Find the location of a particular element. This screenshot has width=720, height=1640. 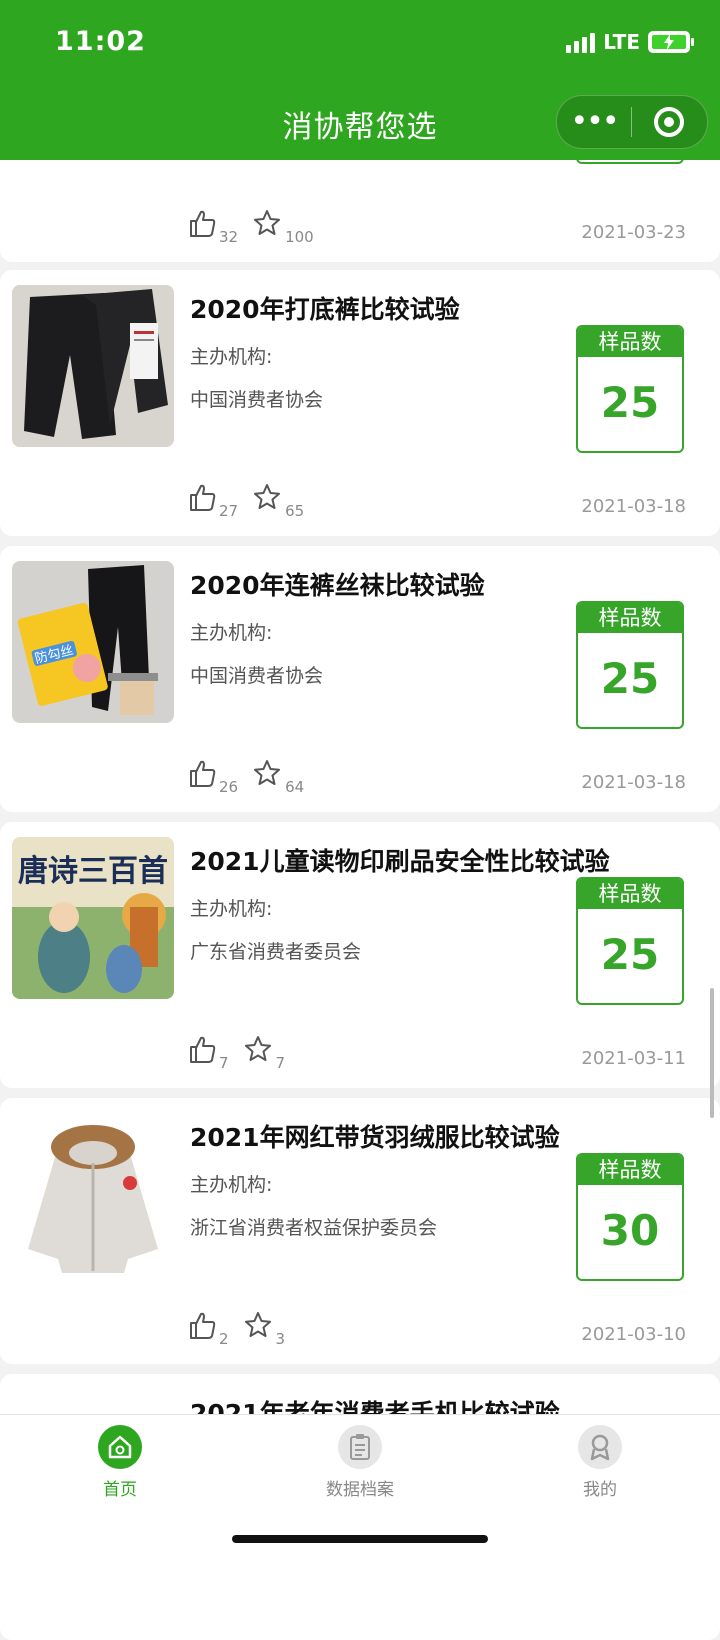

tab-label: 首页 is located at coordinates (120, 1490).